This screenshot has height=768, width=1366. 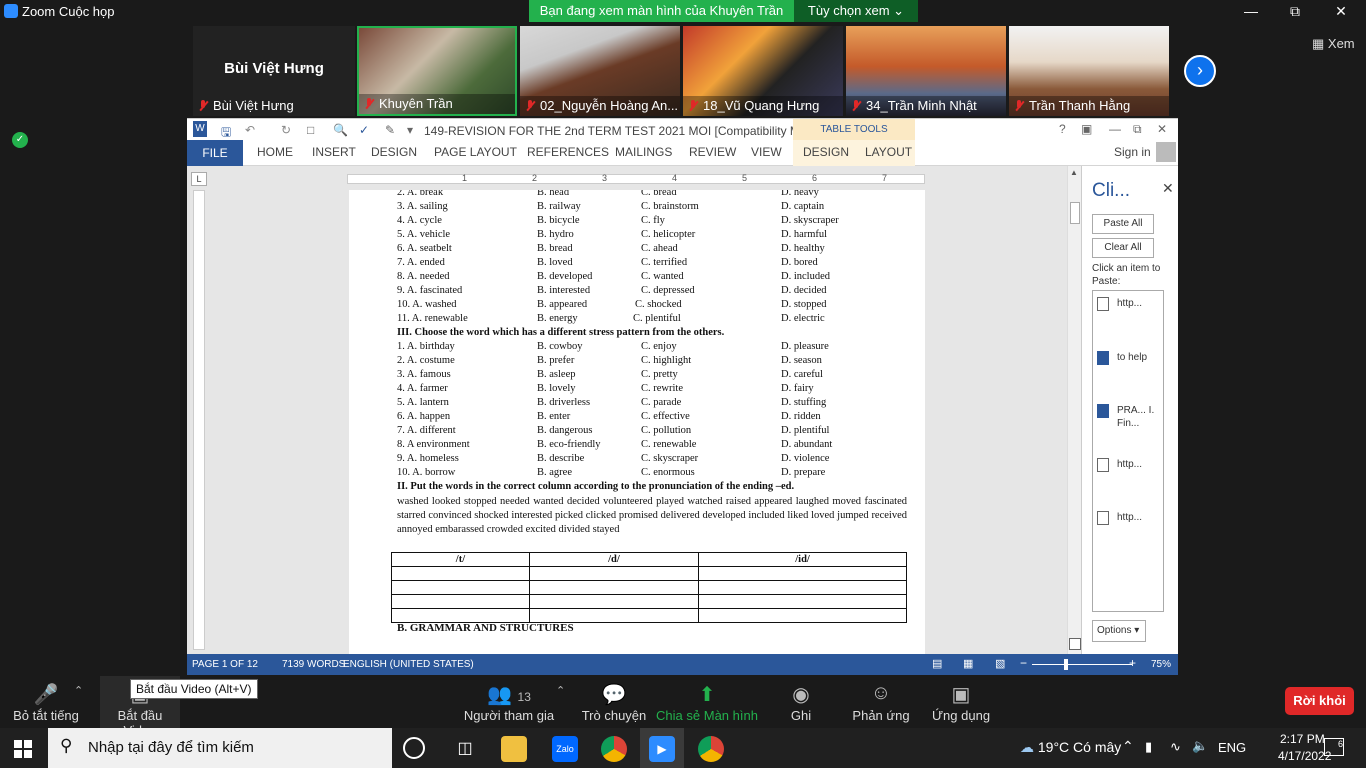 I want to click on tab-review: REVIEW, so click(x=712, y=152).